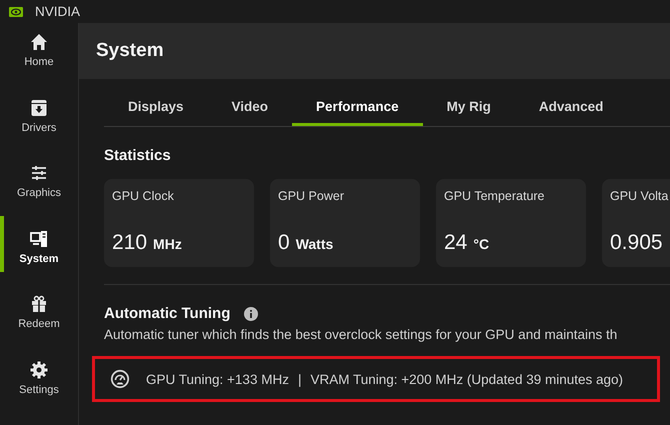  What do you see at coordinates (467, 379) in the screenshot?
I see `status-text: VRAM Tuning: +200 MHz (Updated 39 minutes ago)` at bounding box center [467, 379].